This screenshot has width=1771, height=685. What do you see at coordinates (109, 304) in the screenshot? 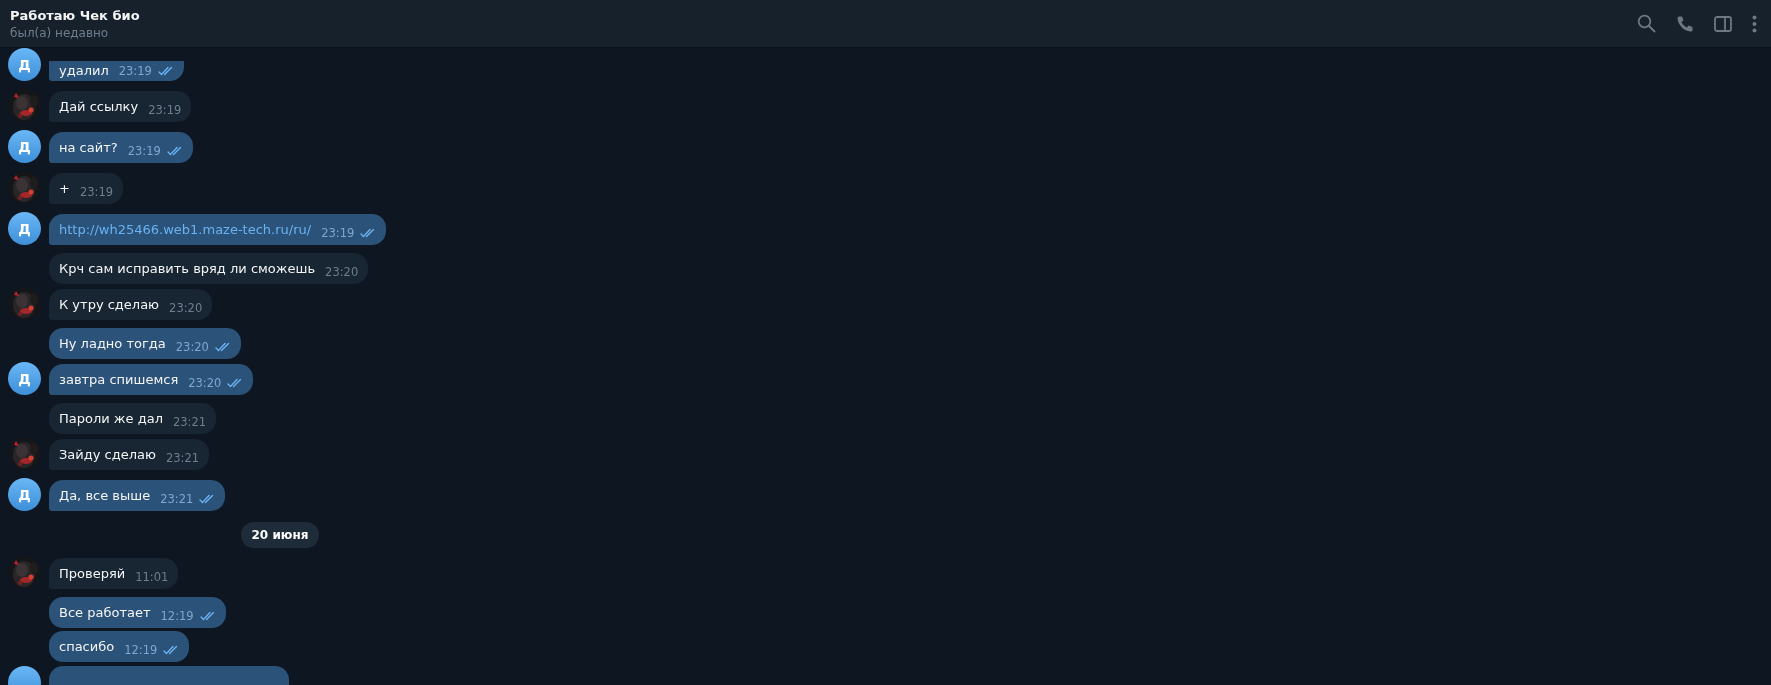
I see `message-text: К утру сделаю` at bounding box center [109, 304].